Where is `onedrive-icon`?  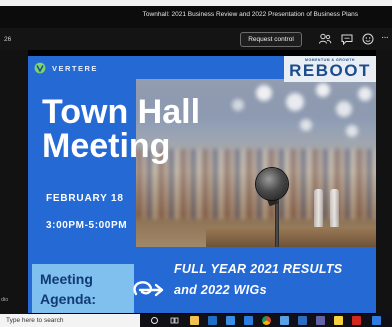
onedrive-icon is located at coordinates (284, 320).